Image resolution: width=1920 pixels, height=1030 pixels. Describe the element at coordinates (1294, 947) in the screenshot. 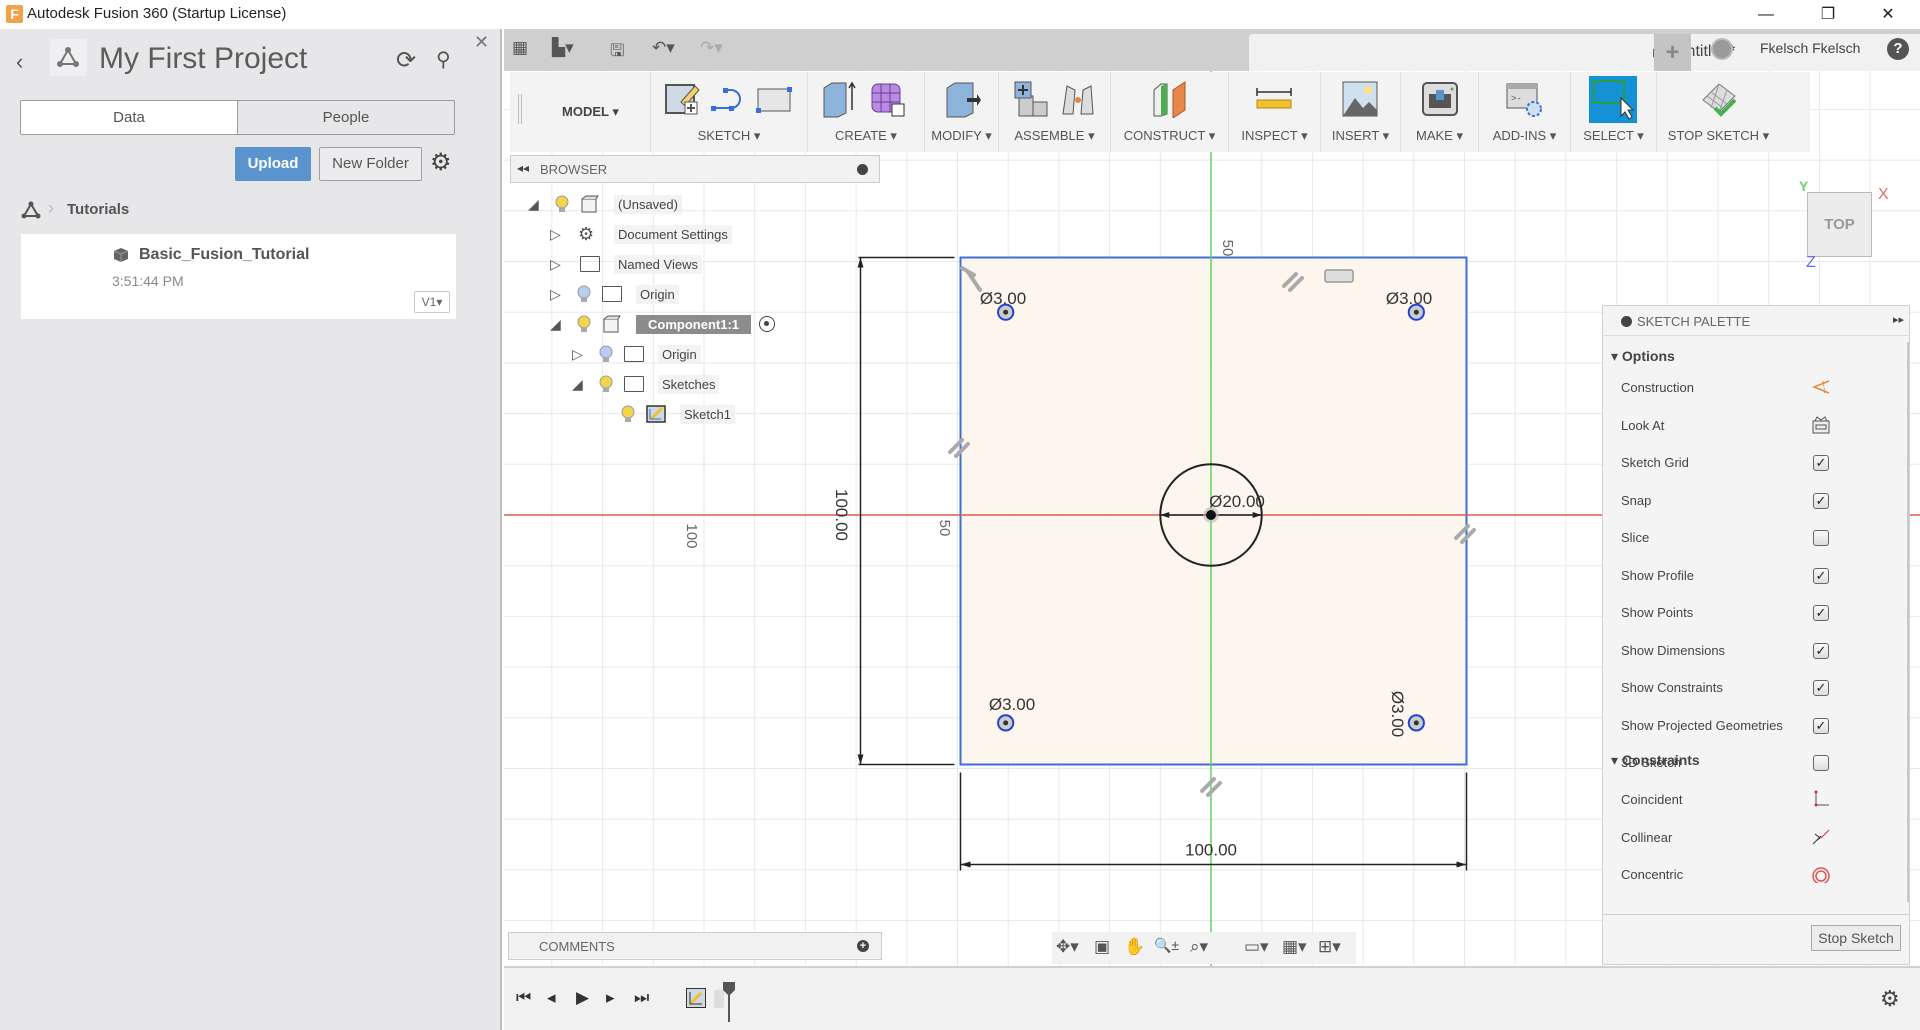

I see `grid-settings-icon: ▦▾` at that location.